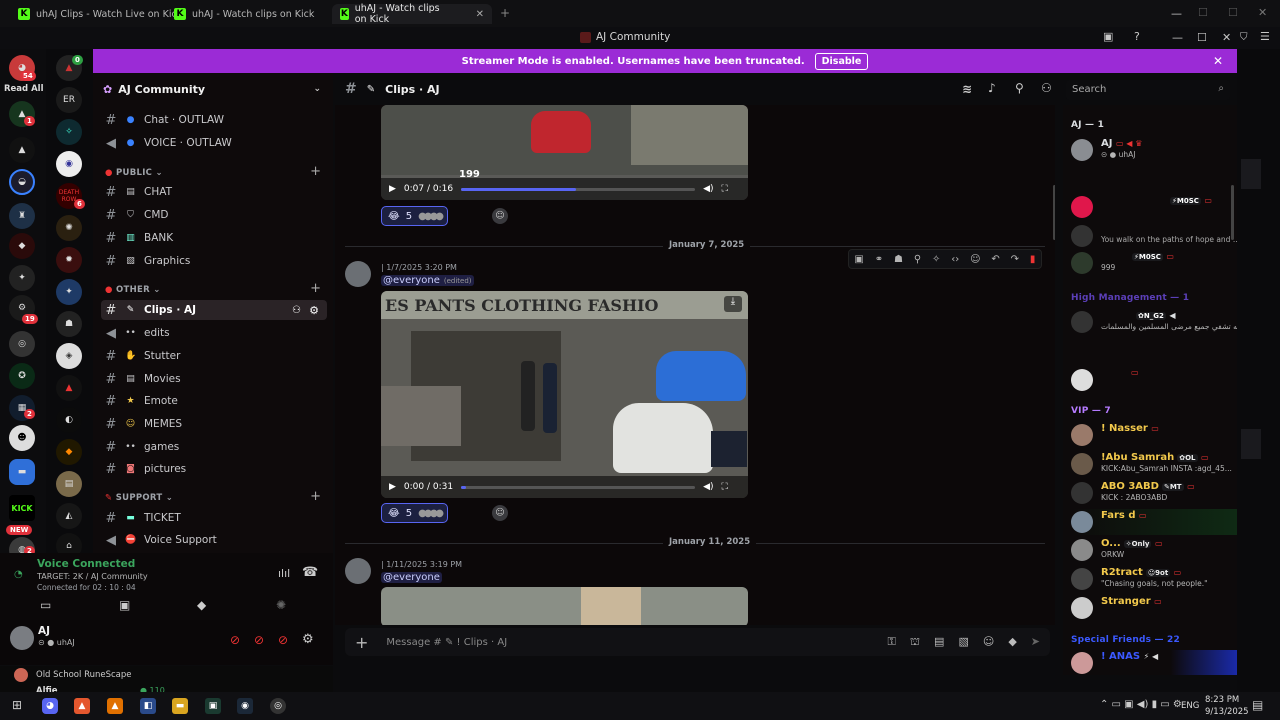 The image size is (1280, 720). I want to click on server-header: ✿ AJ Community ⌄, so click(213, 89).